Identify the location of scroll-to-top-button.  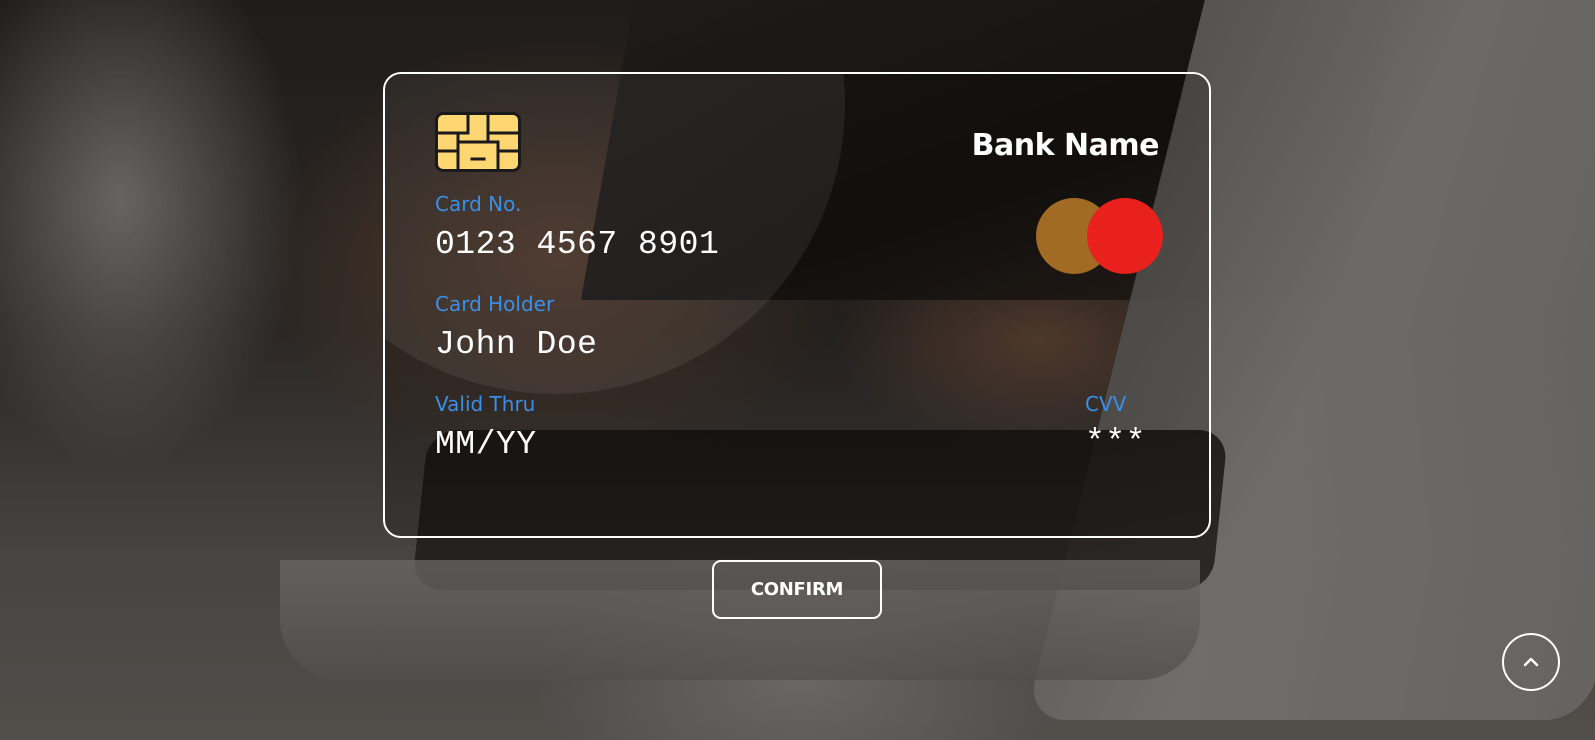
(1531, 662).